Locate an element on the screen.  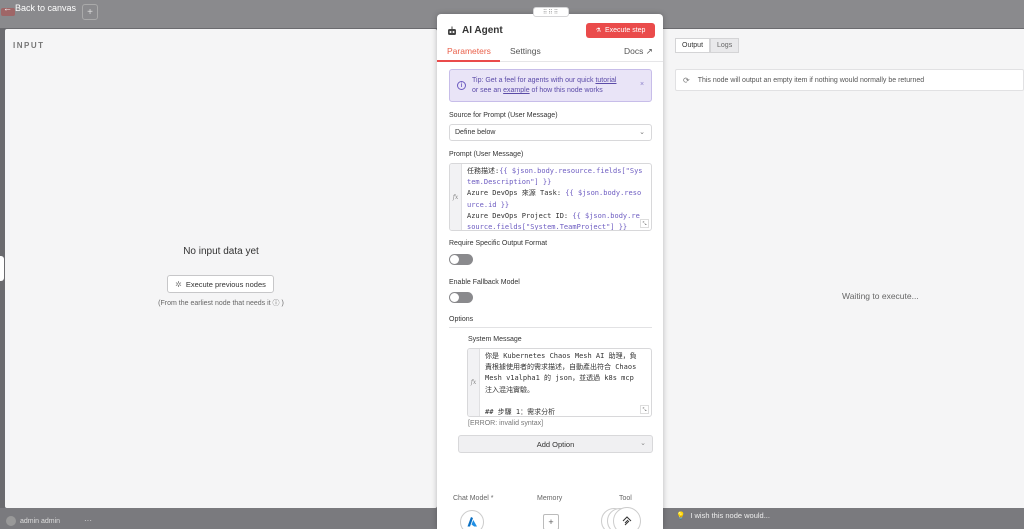
add-tab-button: + is located at coordinates (90, 12).